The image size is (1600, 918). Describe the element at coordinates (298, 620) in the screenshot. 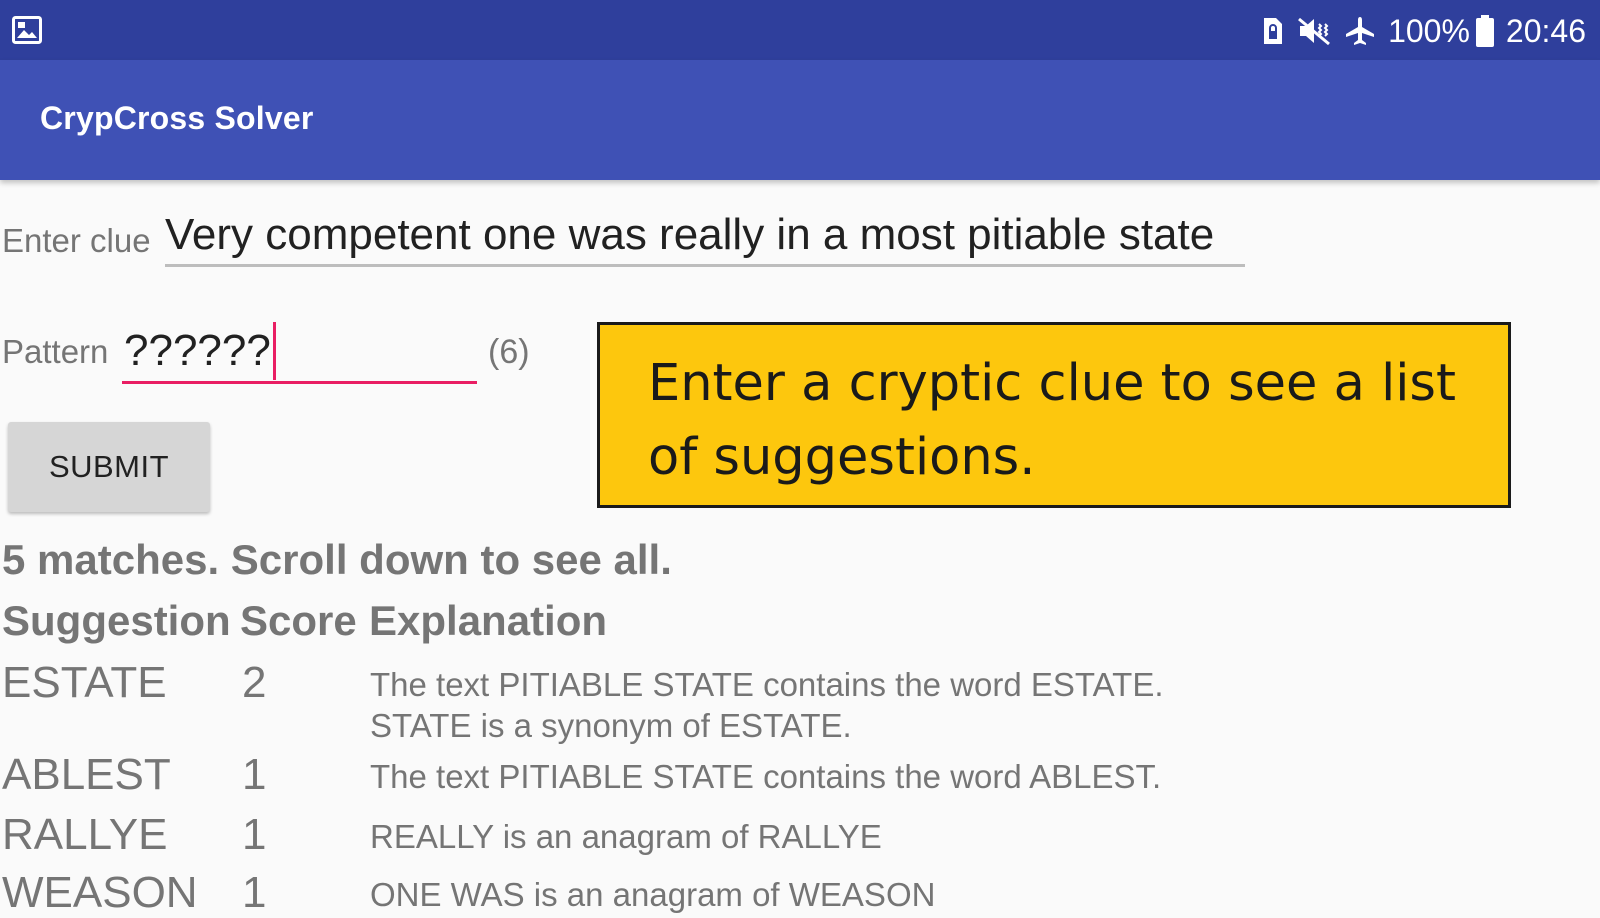

I see `column-header-score: Score` at that location.